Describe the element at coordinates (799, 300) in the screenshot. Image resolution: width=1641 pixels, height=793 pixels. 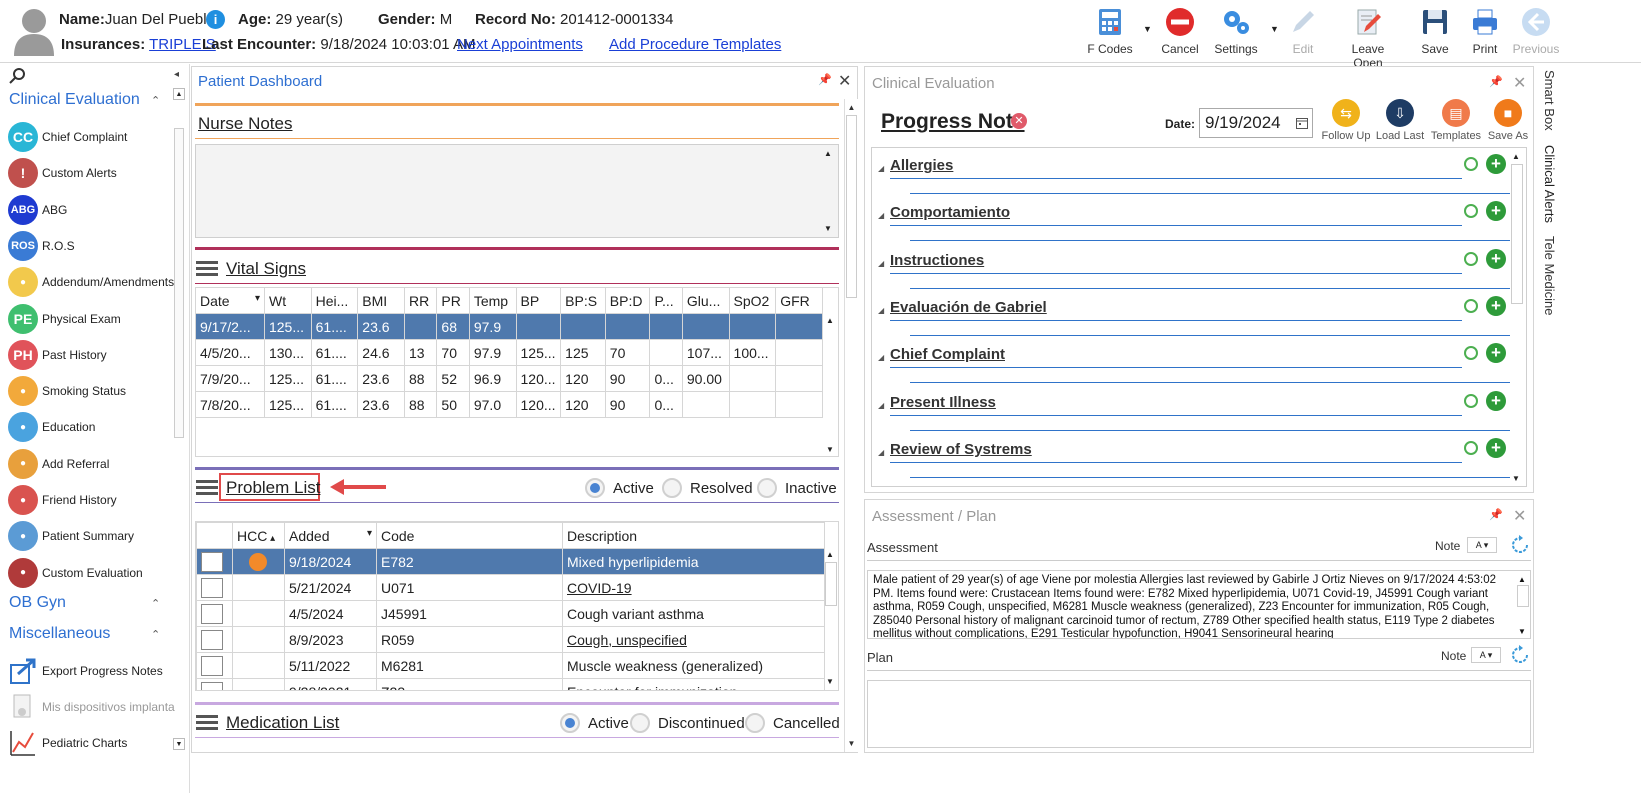
I see `vitals-column-header: GFR` at that location.